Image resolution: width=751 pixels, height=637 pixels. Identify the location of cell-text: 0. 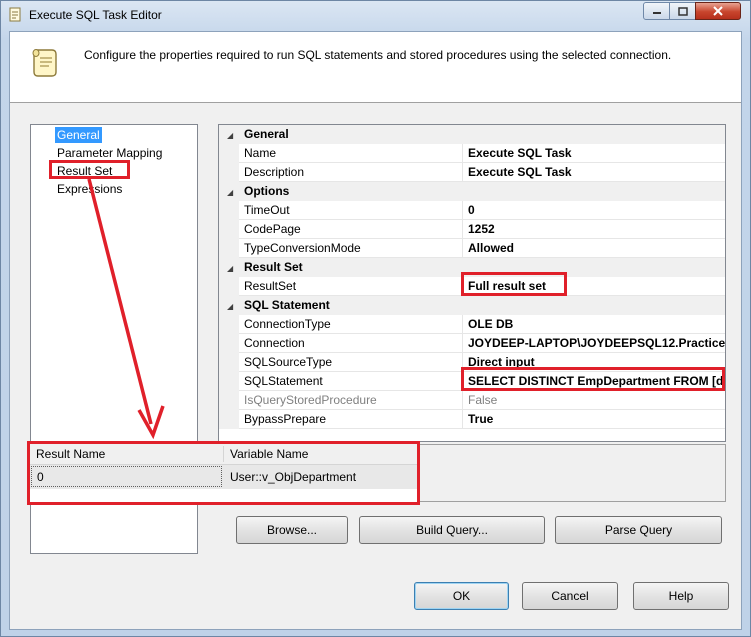
(40, 477).